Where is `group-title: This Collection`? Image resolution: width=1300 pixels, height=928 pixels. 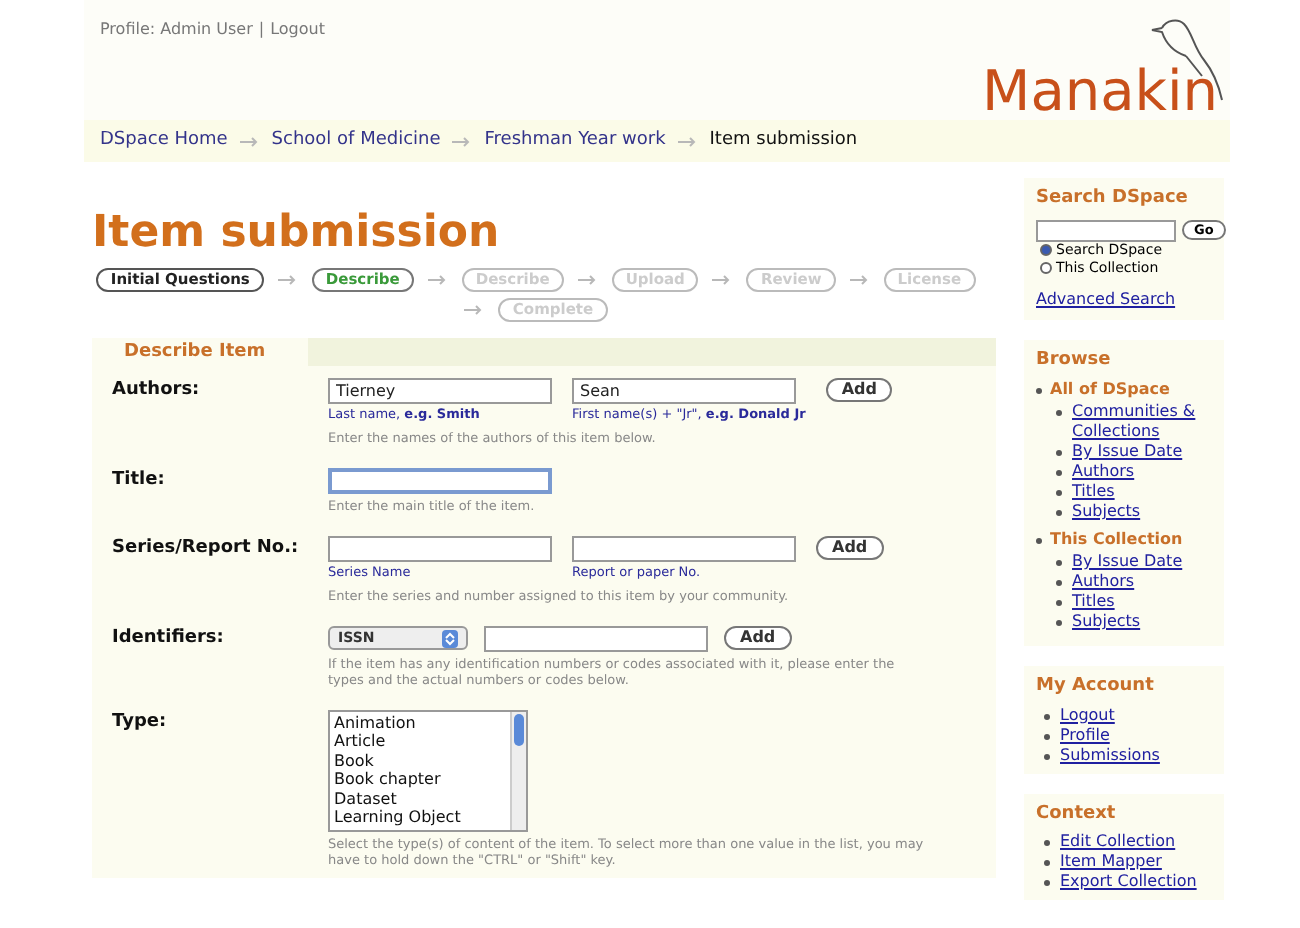
group-title: This Collection is located at coordinates (1116, 540).